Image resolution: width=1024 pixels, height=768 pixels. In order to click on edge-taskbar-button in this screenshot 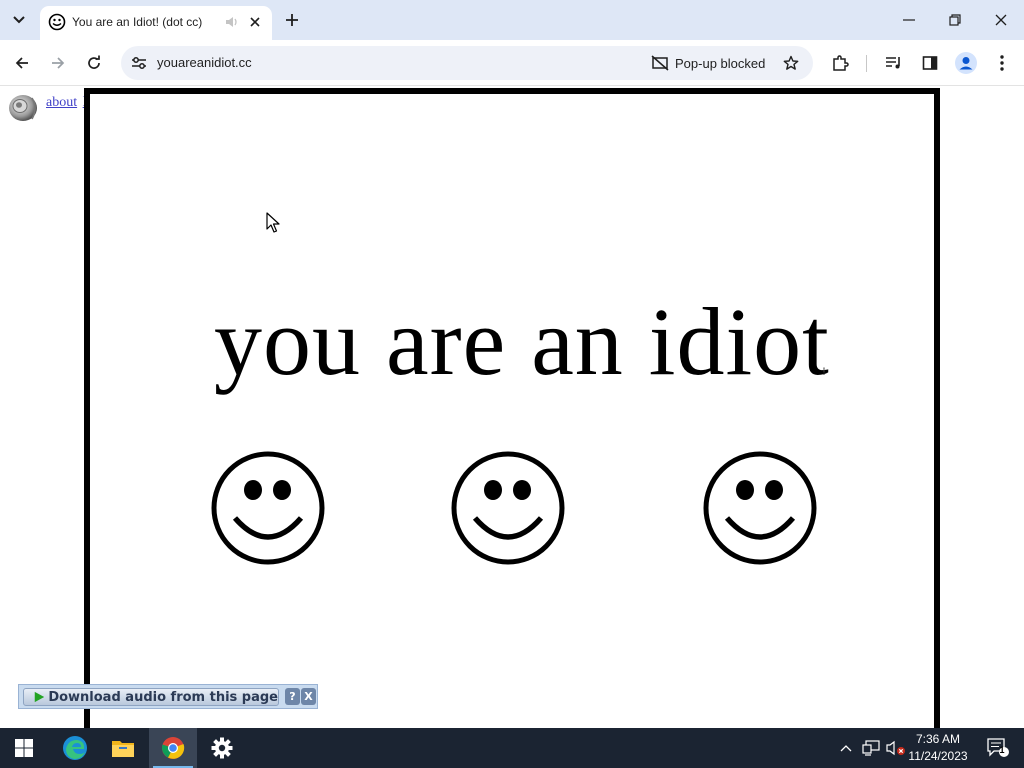, I will do `click(75, 748)`.